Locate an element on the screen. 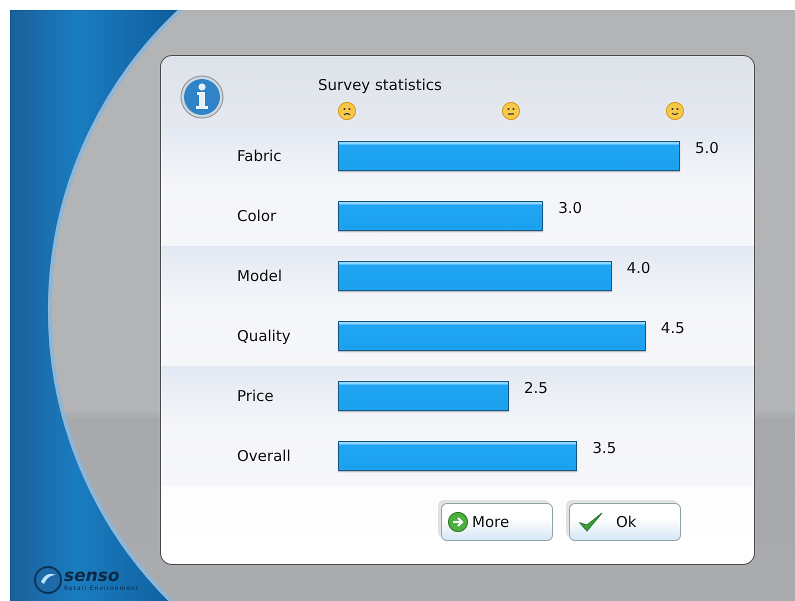 This screenshot has width=795, height=601. row-label: Overall is located at coordinates (264, 456).